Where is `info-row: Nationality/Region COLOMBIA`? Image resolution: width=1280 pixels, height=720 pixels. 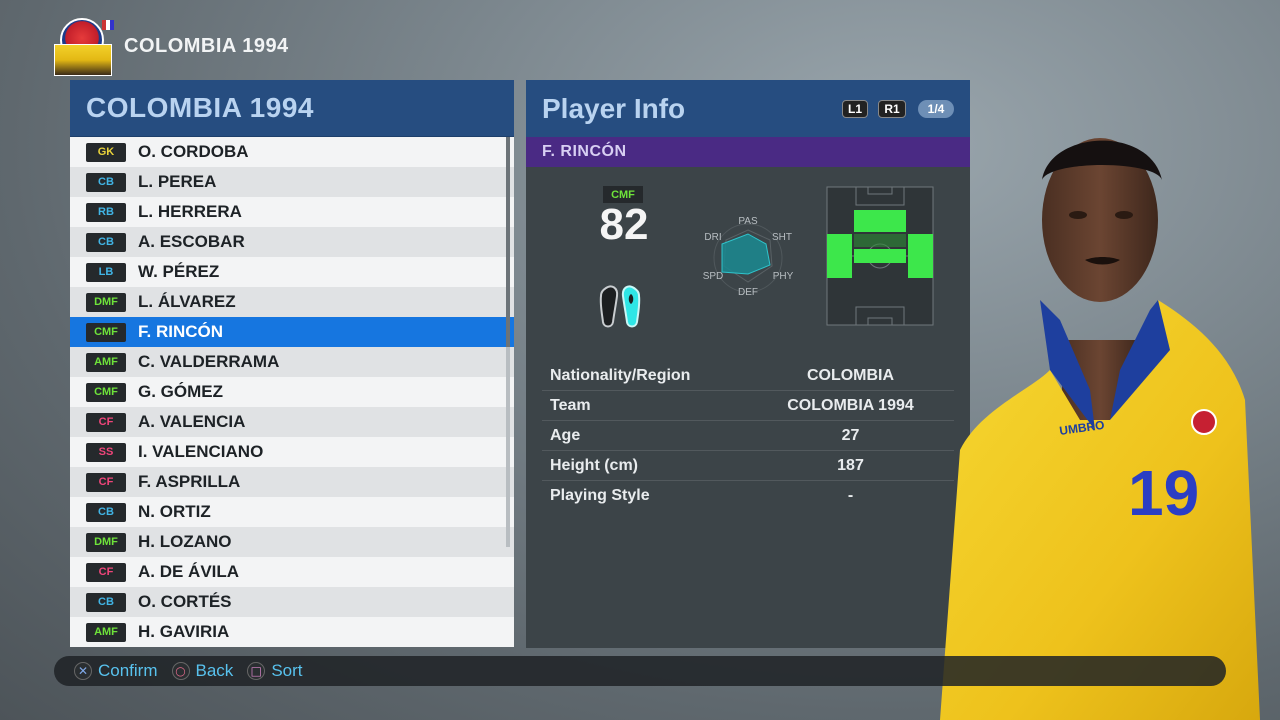
info-row: Nationality/Region COLOMBIA is located at coordinates (748, 376).